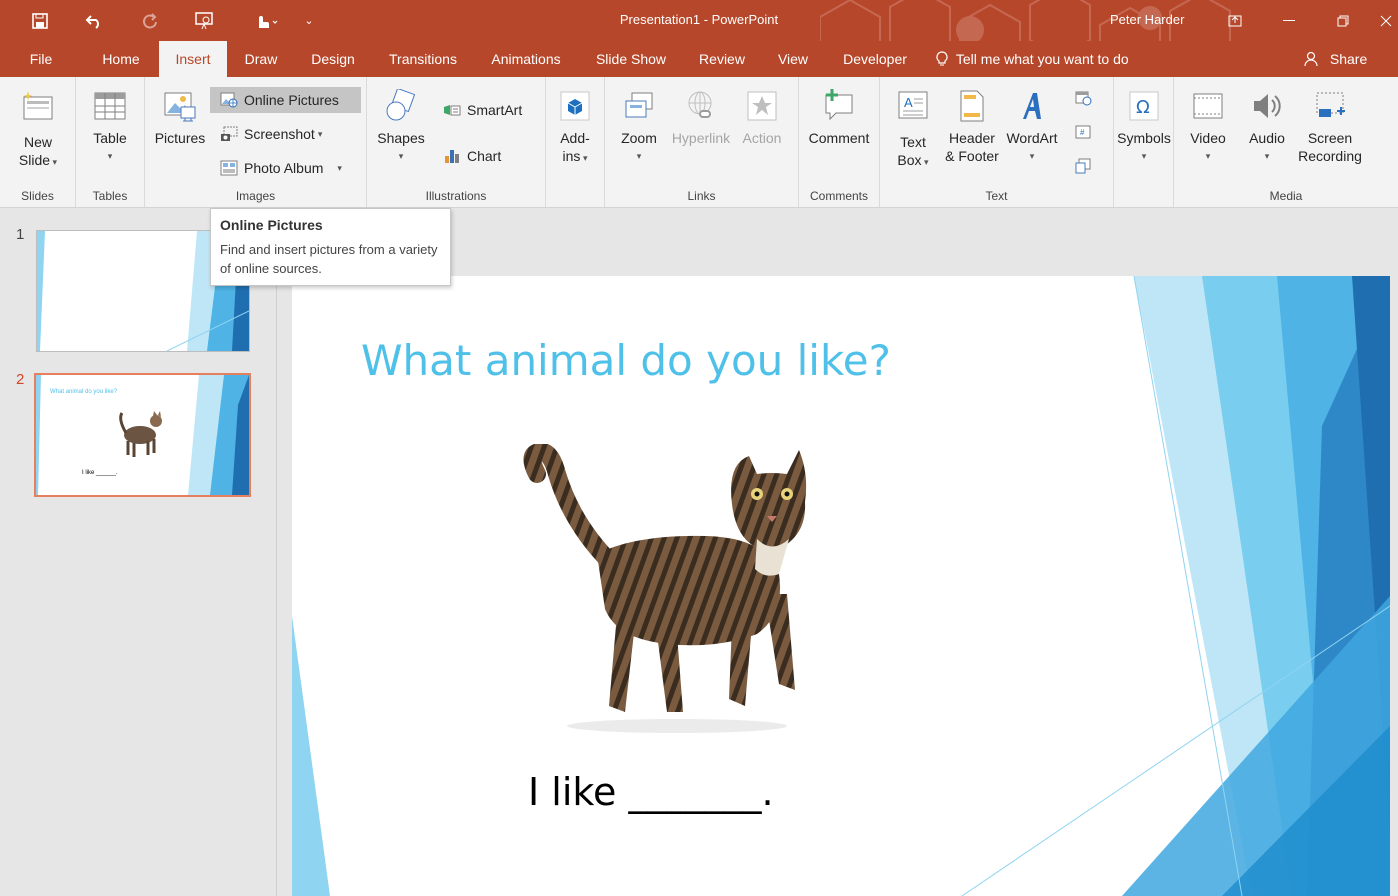  What do you see at coordinates (41, 59) in the screenshot?
I see `tab-file: File` at bounding box center [41, 59].